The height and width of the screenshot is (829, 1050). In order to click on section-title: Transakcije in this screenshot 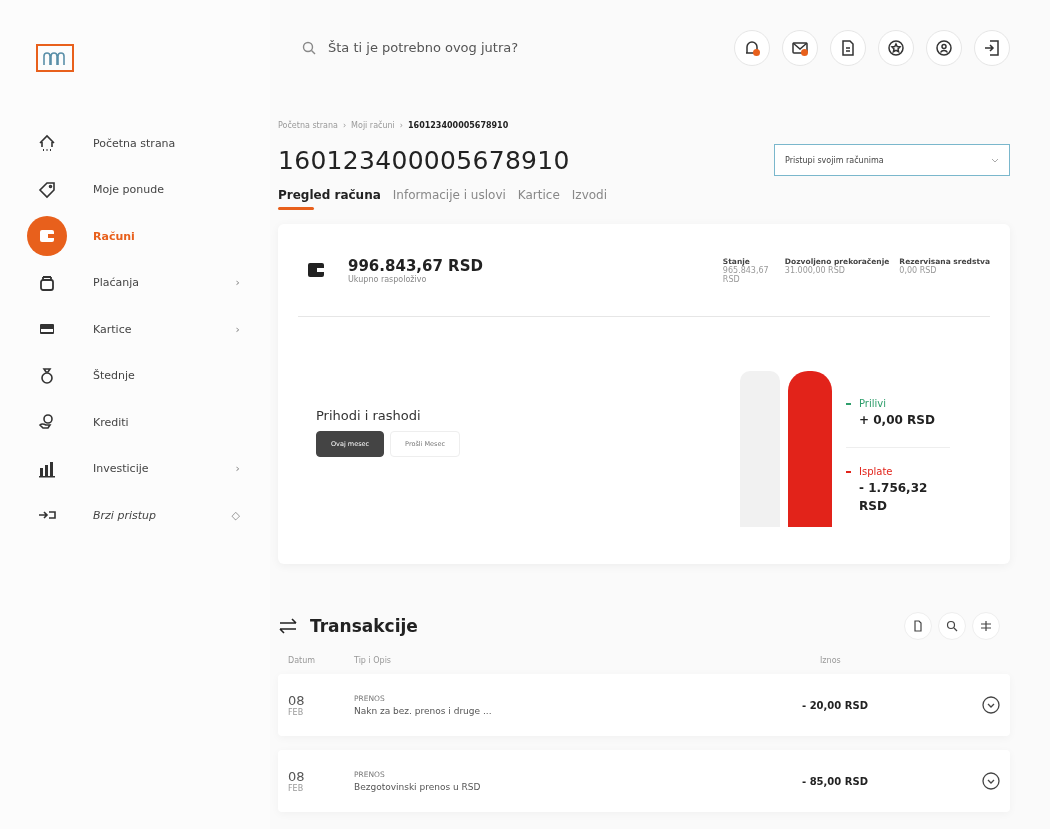, I will do `click(364, 626)`.